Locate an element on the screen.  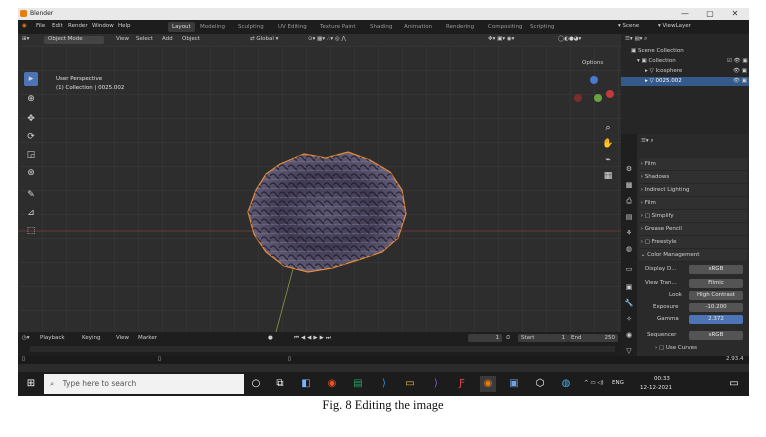
measure-icon: ⊿ is located at coordinates (31, 213).